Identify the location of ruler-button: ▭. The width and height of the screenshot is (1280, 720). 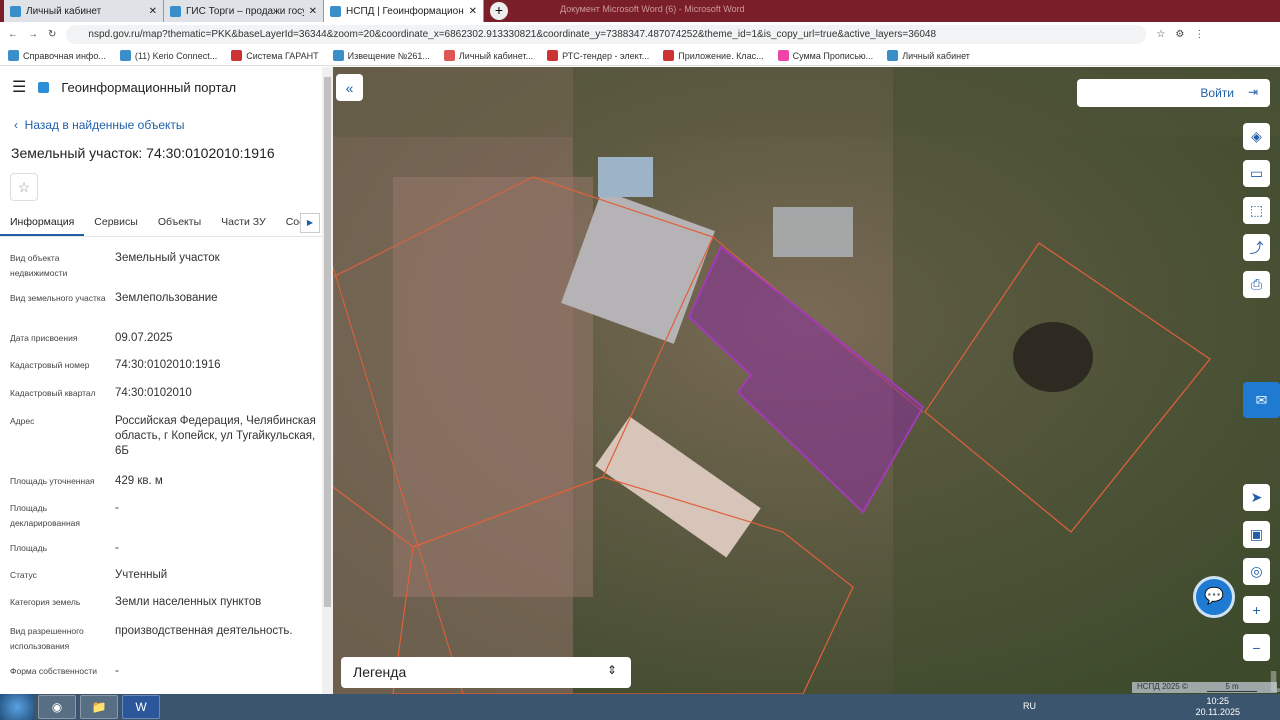
(1256, 173).